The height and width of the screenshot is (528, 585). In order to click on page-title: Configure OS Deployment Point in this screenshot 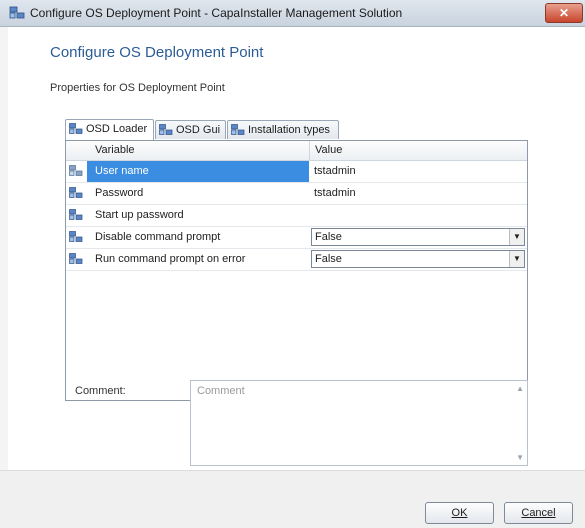, I will do `click(157, 52)`.